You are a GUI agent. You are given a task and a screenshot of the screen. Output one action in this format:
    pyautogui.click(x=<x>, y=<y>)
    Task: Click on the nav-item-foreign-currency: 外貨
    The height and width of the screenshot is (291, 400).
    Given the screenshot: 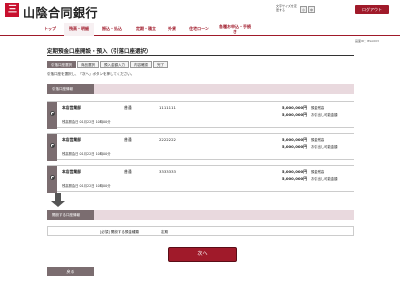 What is the action you would take?
    pyautogui.click(x=172, y=29)
    